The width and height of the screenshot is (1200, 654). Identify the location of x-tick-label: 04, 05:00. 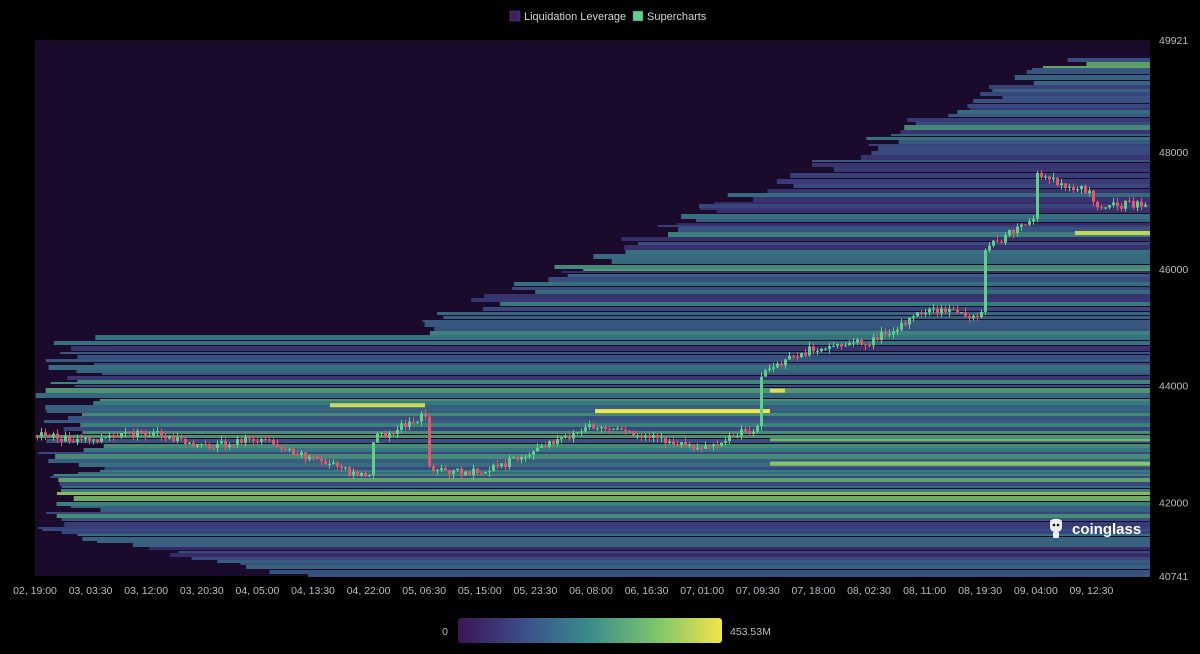
(258, 591).